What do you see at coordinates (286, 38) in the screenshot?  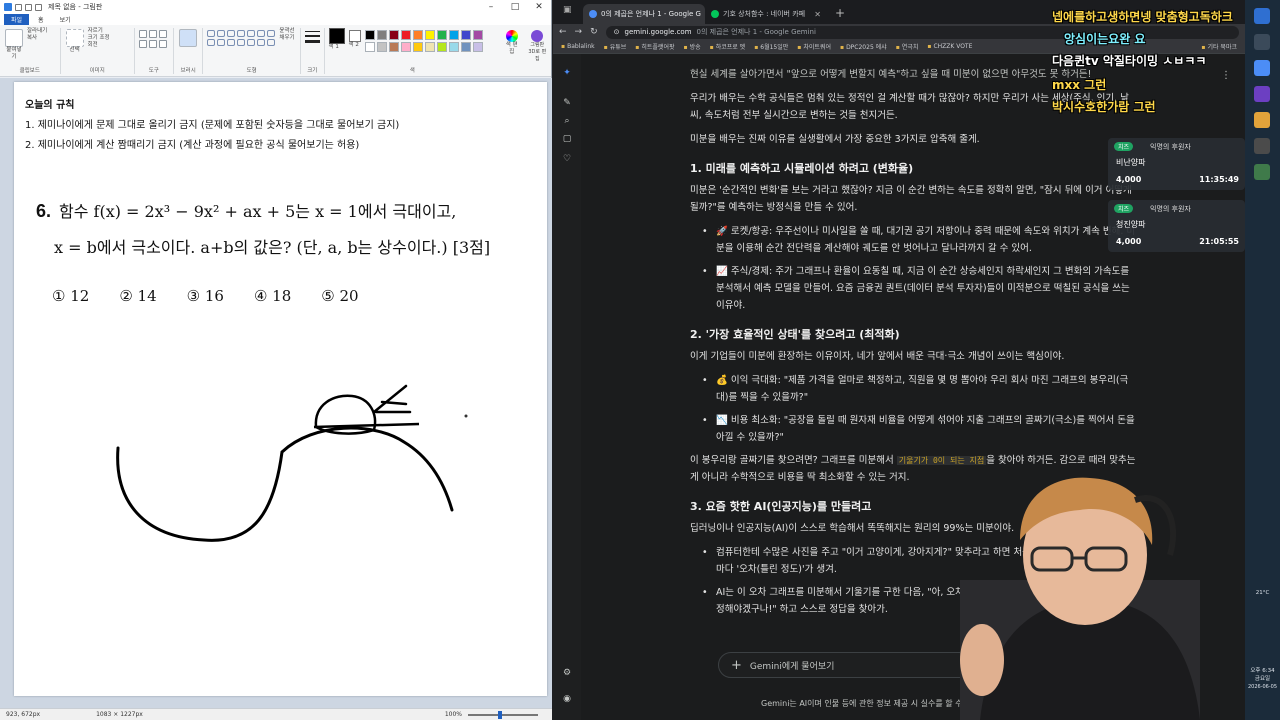 I see `fill-dropdown: 채우기` at bounding box center [286, 38].